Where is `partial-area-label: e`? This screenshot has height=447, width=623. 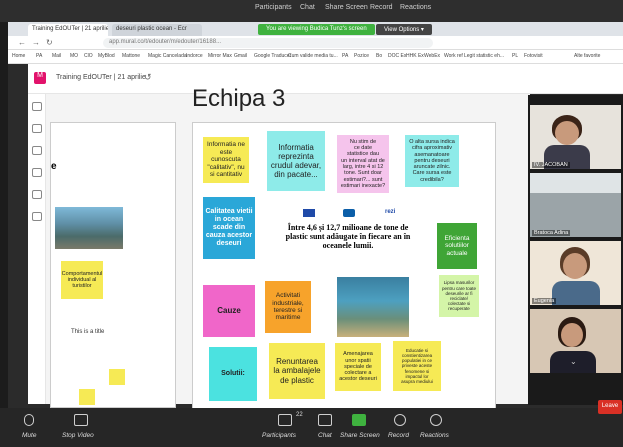
partial-area-label: e is located at coordinates (54, 166).